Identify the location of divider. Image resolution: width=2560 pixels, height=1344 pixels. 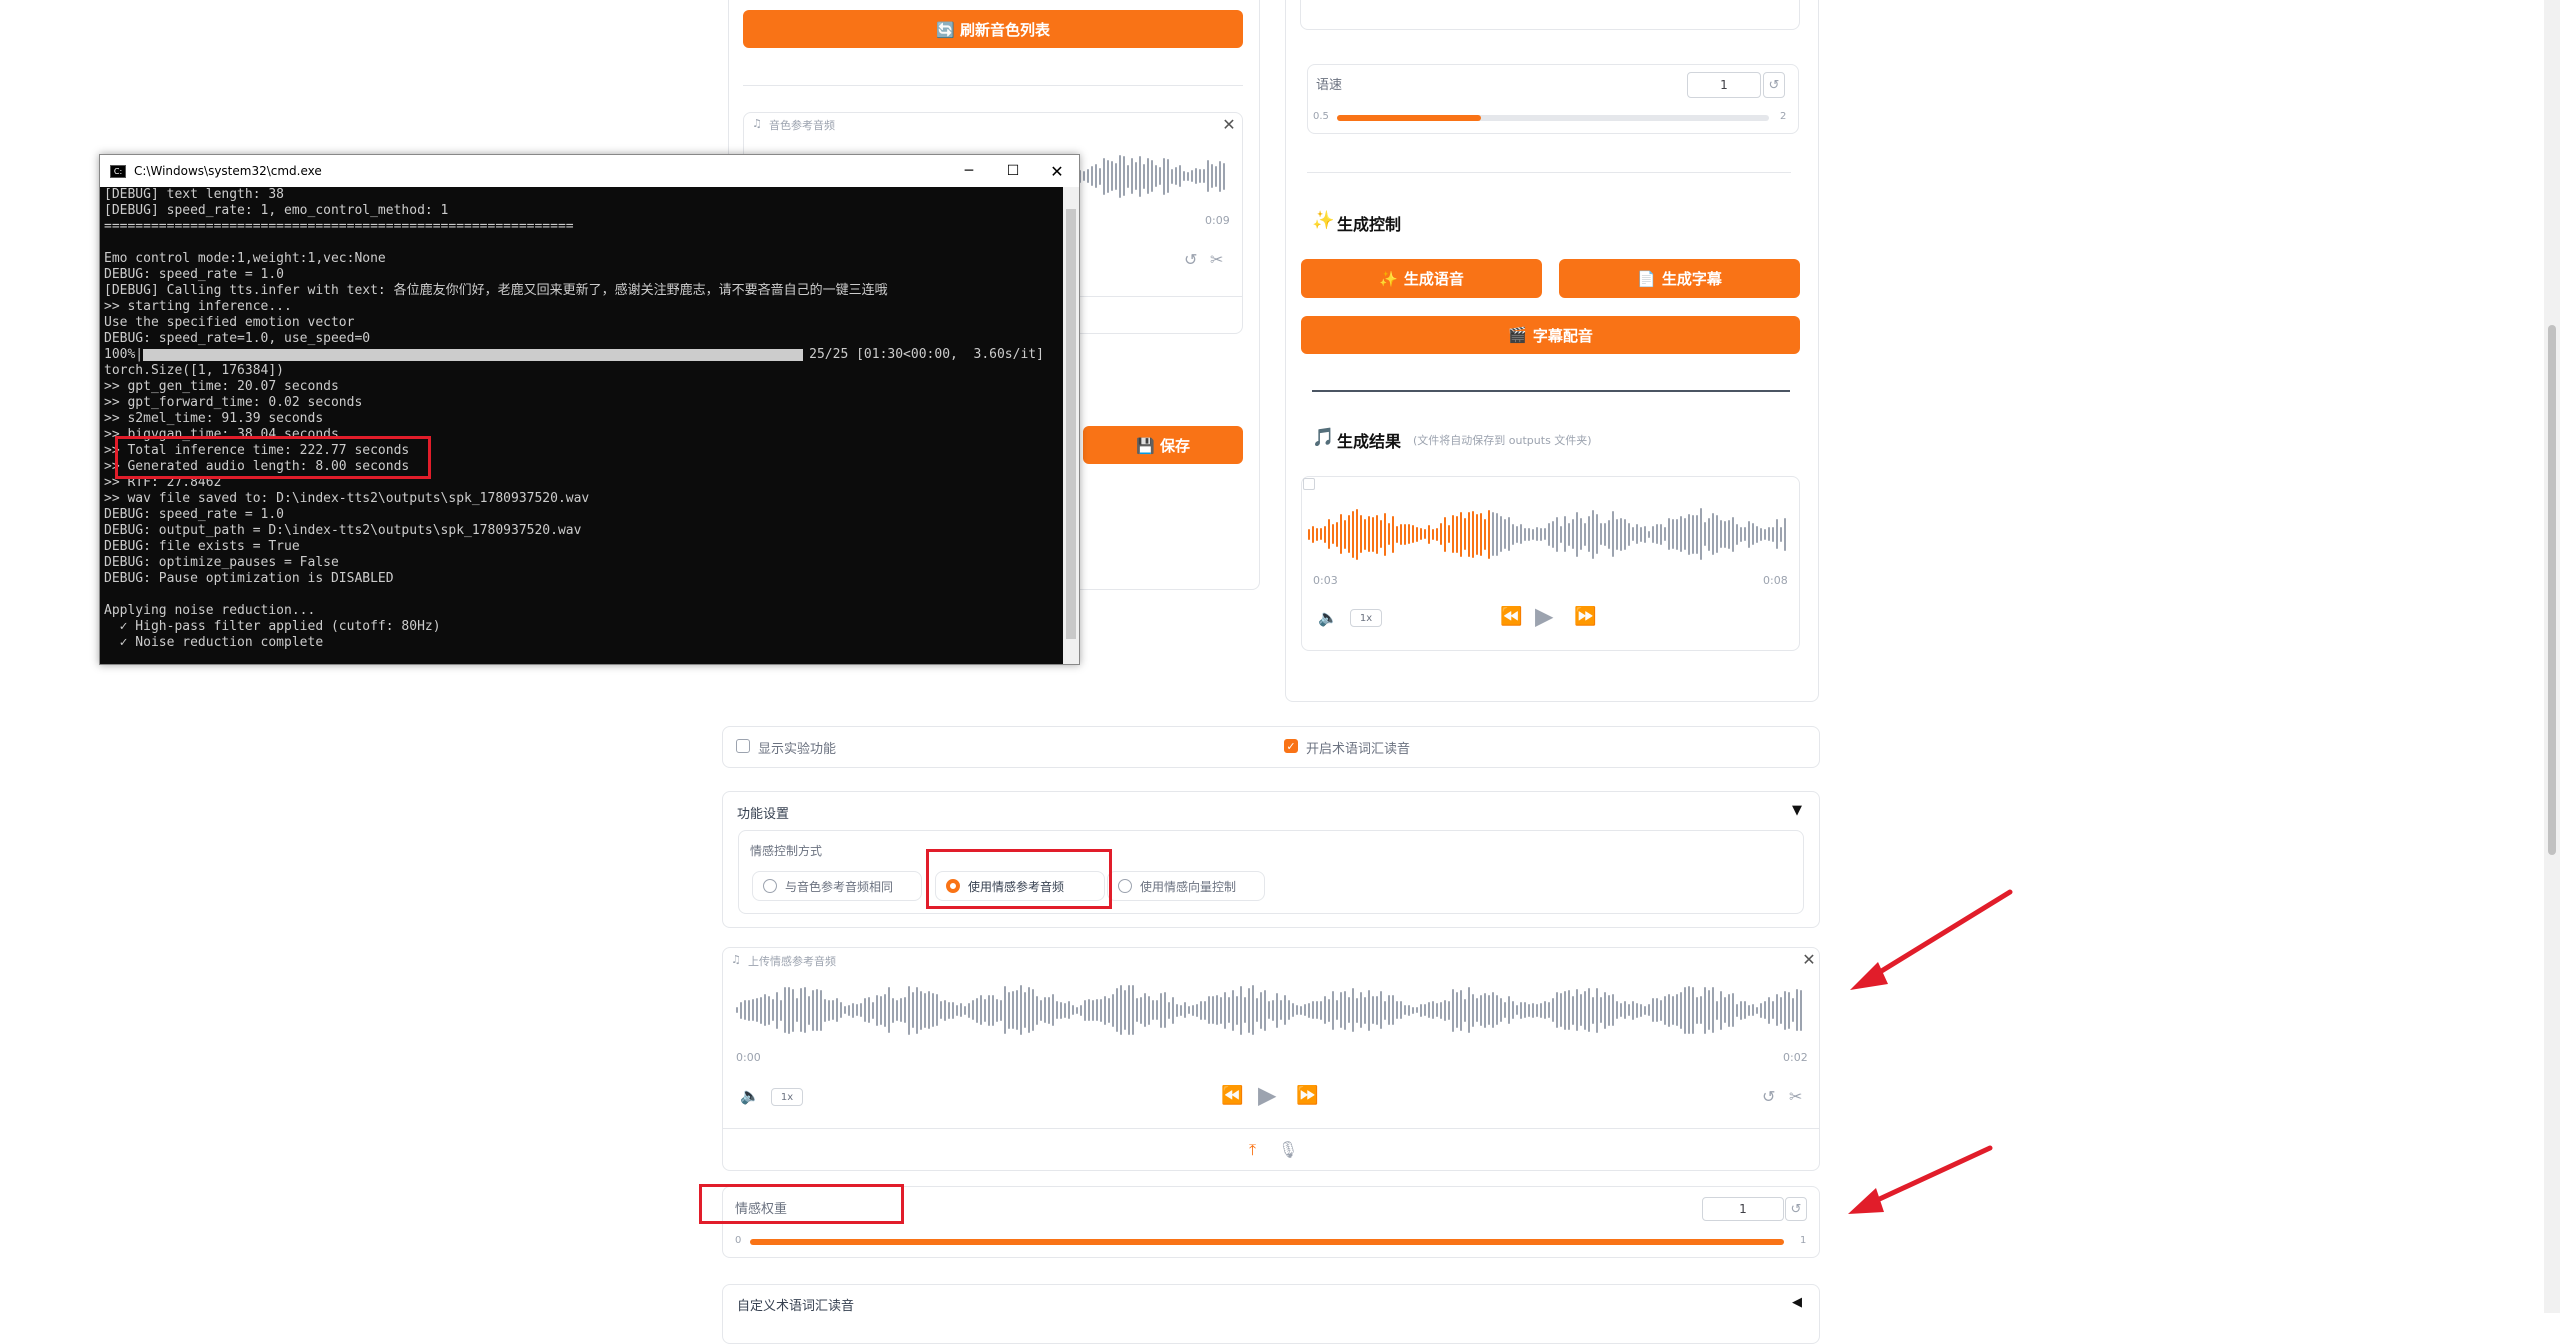
(993, 85).